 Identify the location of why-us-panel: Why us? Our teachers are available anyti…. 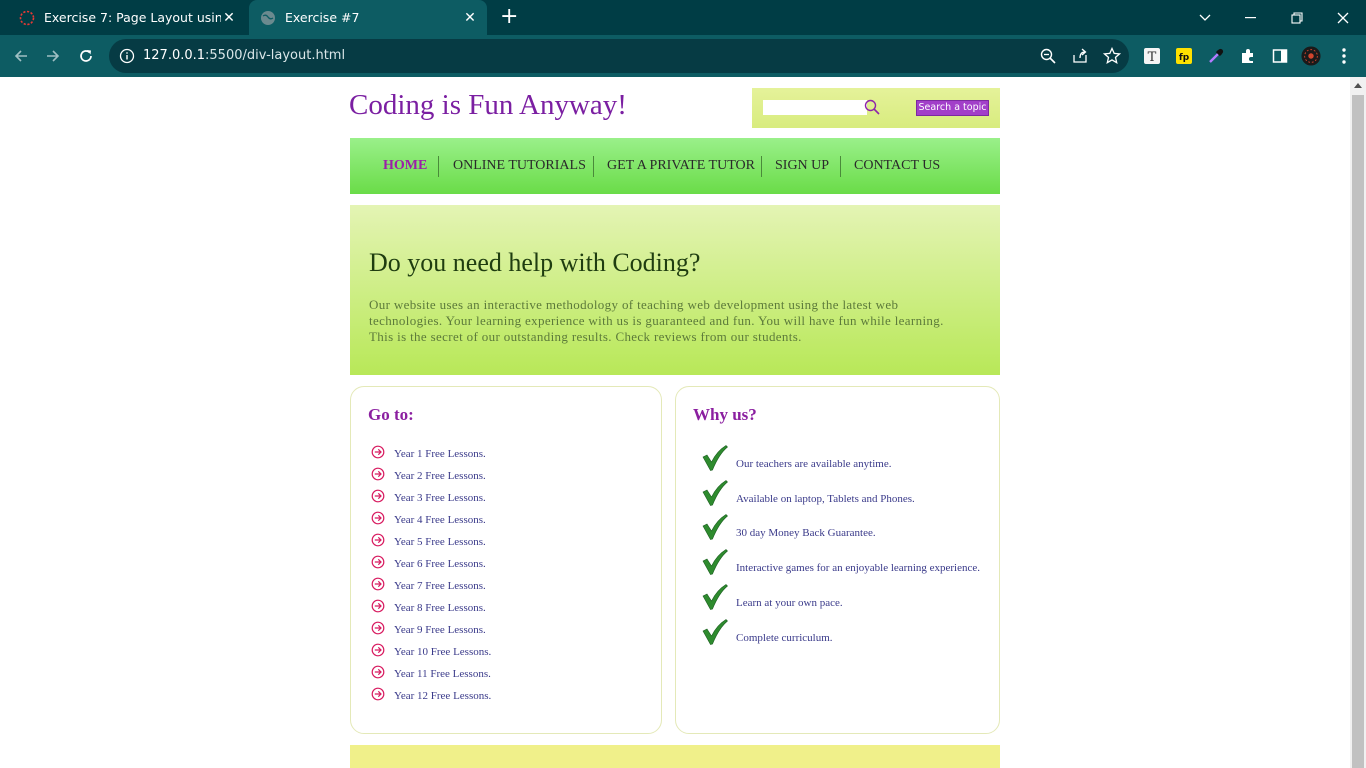
(837, 560).